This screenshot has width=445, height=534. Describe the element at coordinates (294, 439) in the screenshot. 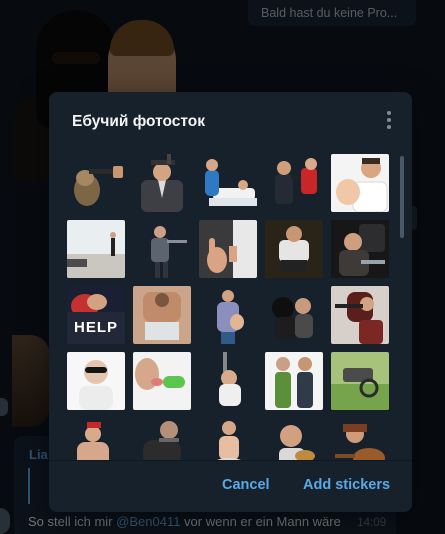

I see `sticker-man-eating-burger` at that location.